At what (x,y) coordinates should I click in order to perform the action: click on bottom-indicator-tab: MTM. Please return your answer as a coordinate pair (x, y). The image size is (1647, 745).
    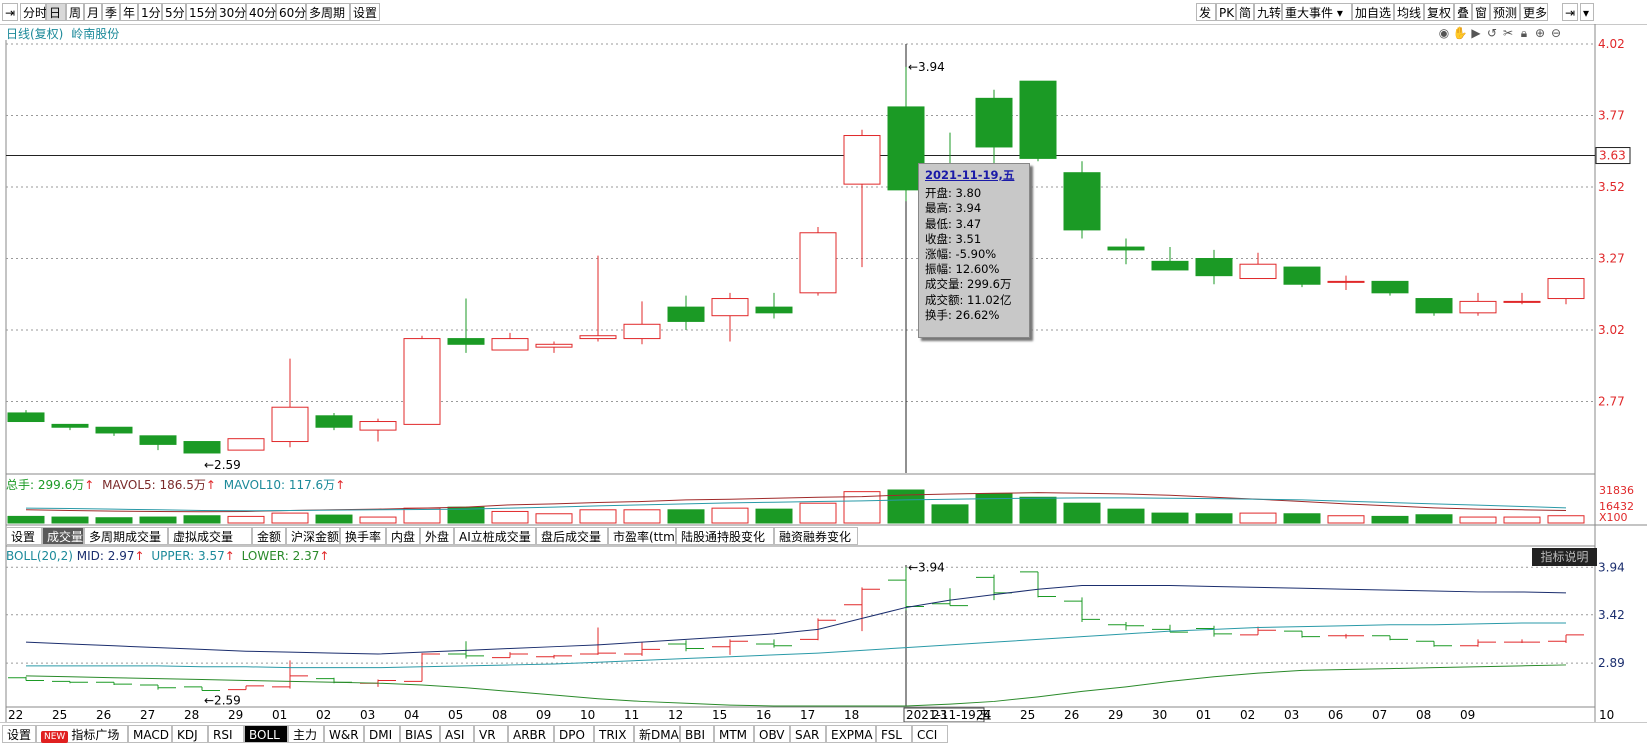
    Looking at the image, I should click on (734, 734).